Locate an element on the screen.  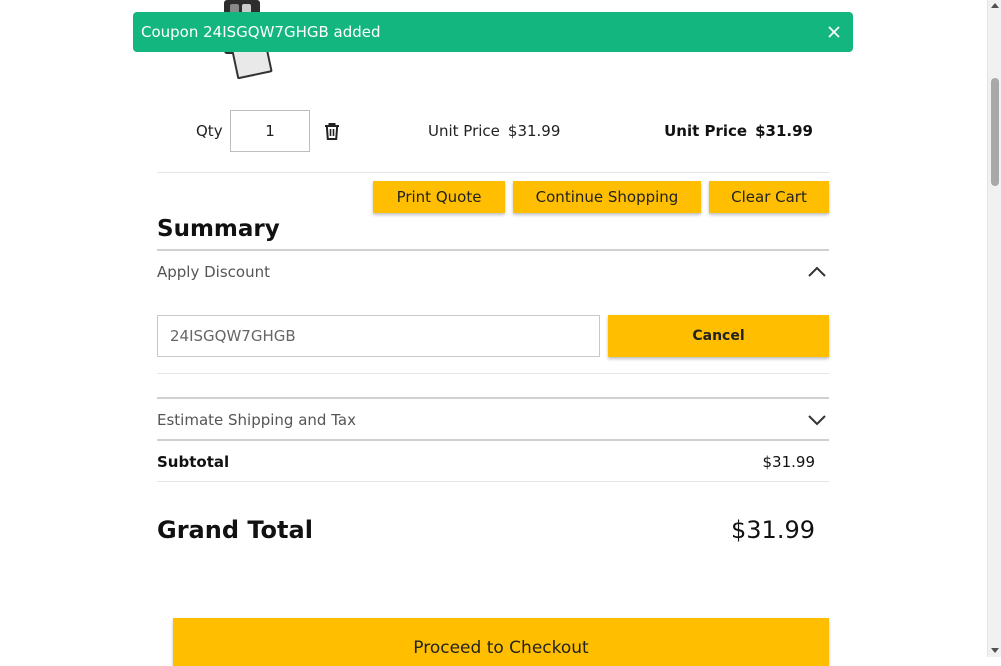
row-price-value: $31.99 is located at coordinates (784, 131).